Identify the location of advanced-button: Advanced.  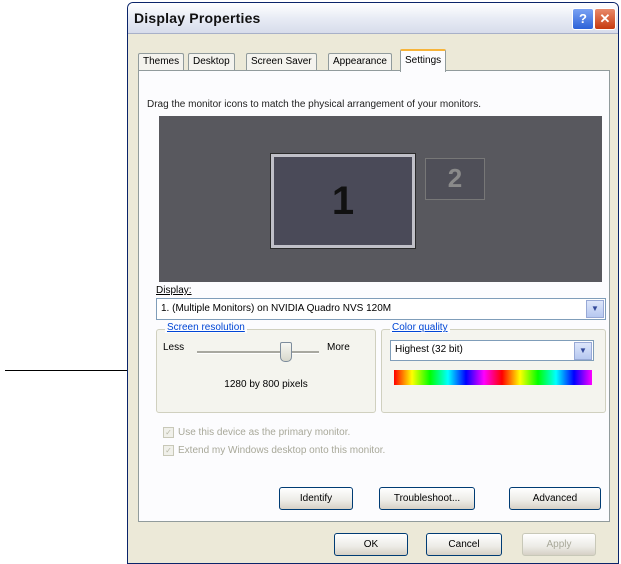
(555, 498).